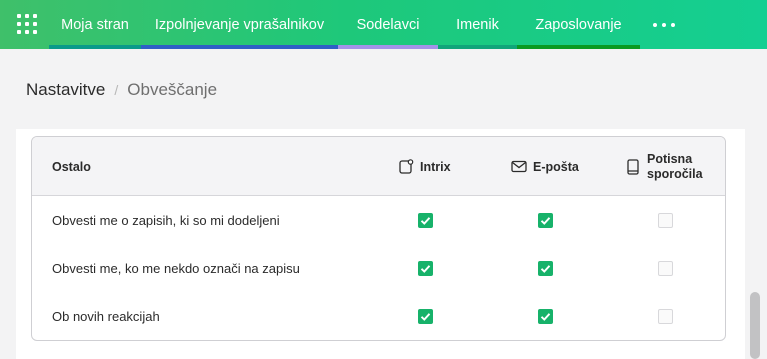  I want to click on nav-tab-label: Moja stran, so click(95, 24).